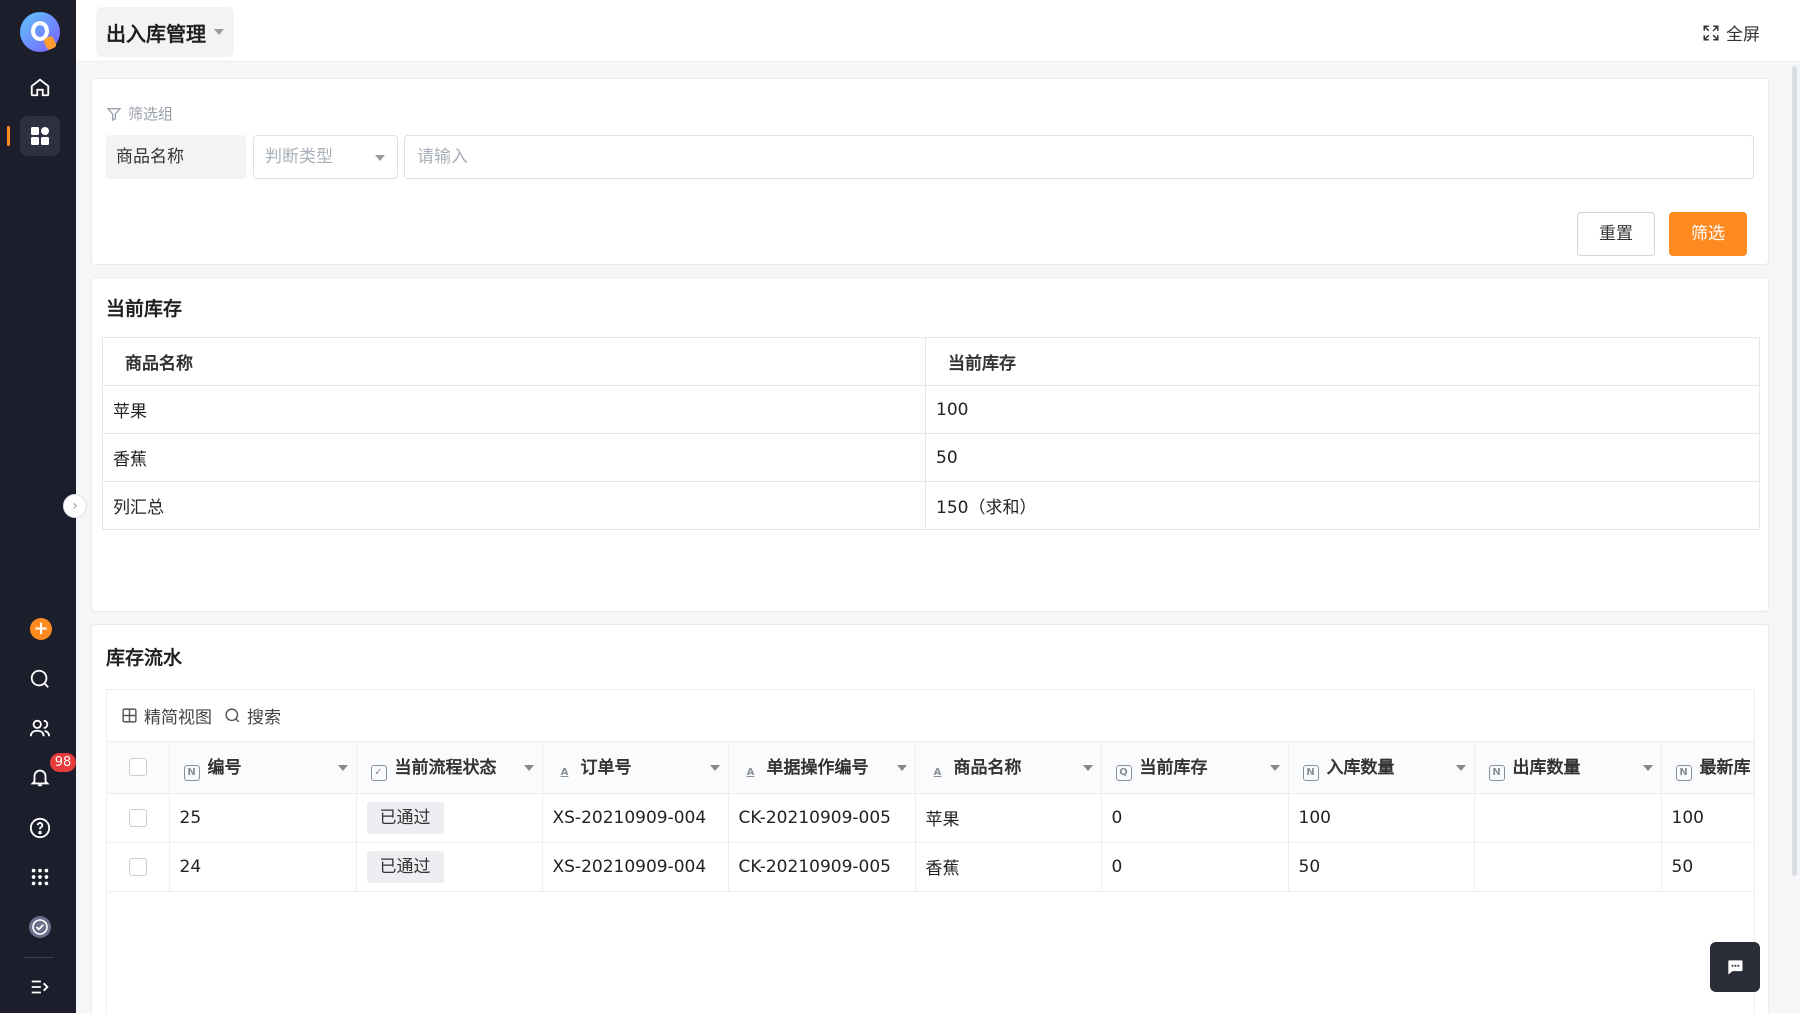 This screenshot has height=1013, width=1800. Describe the element at coordinates (1123, 773) in the screenshot. I see `lookup-field-icon: Q` at that location.